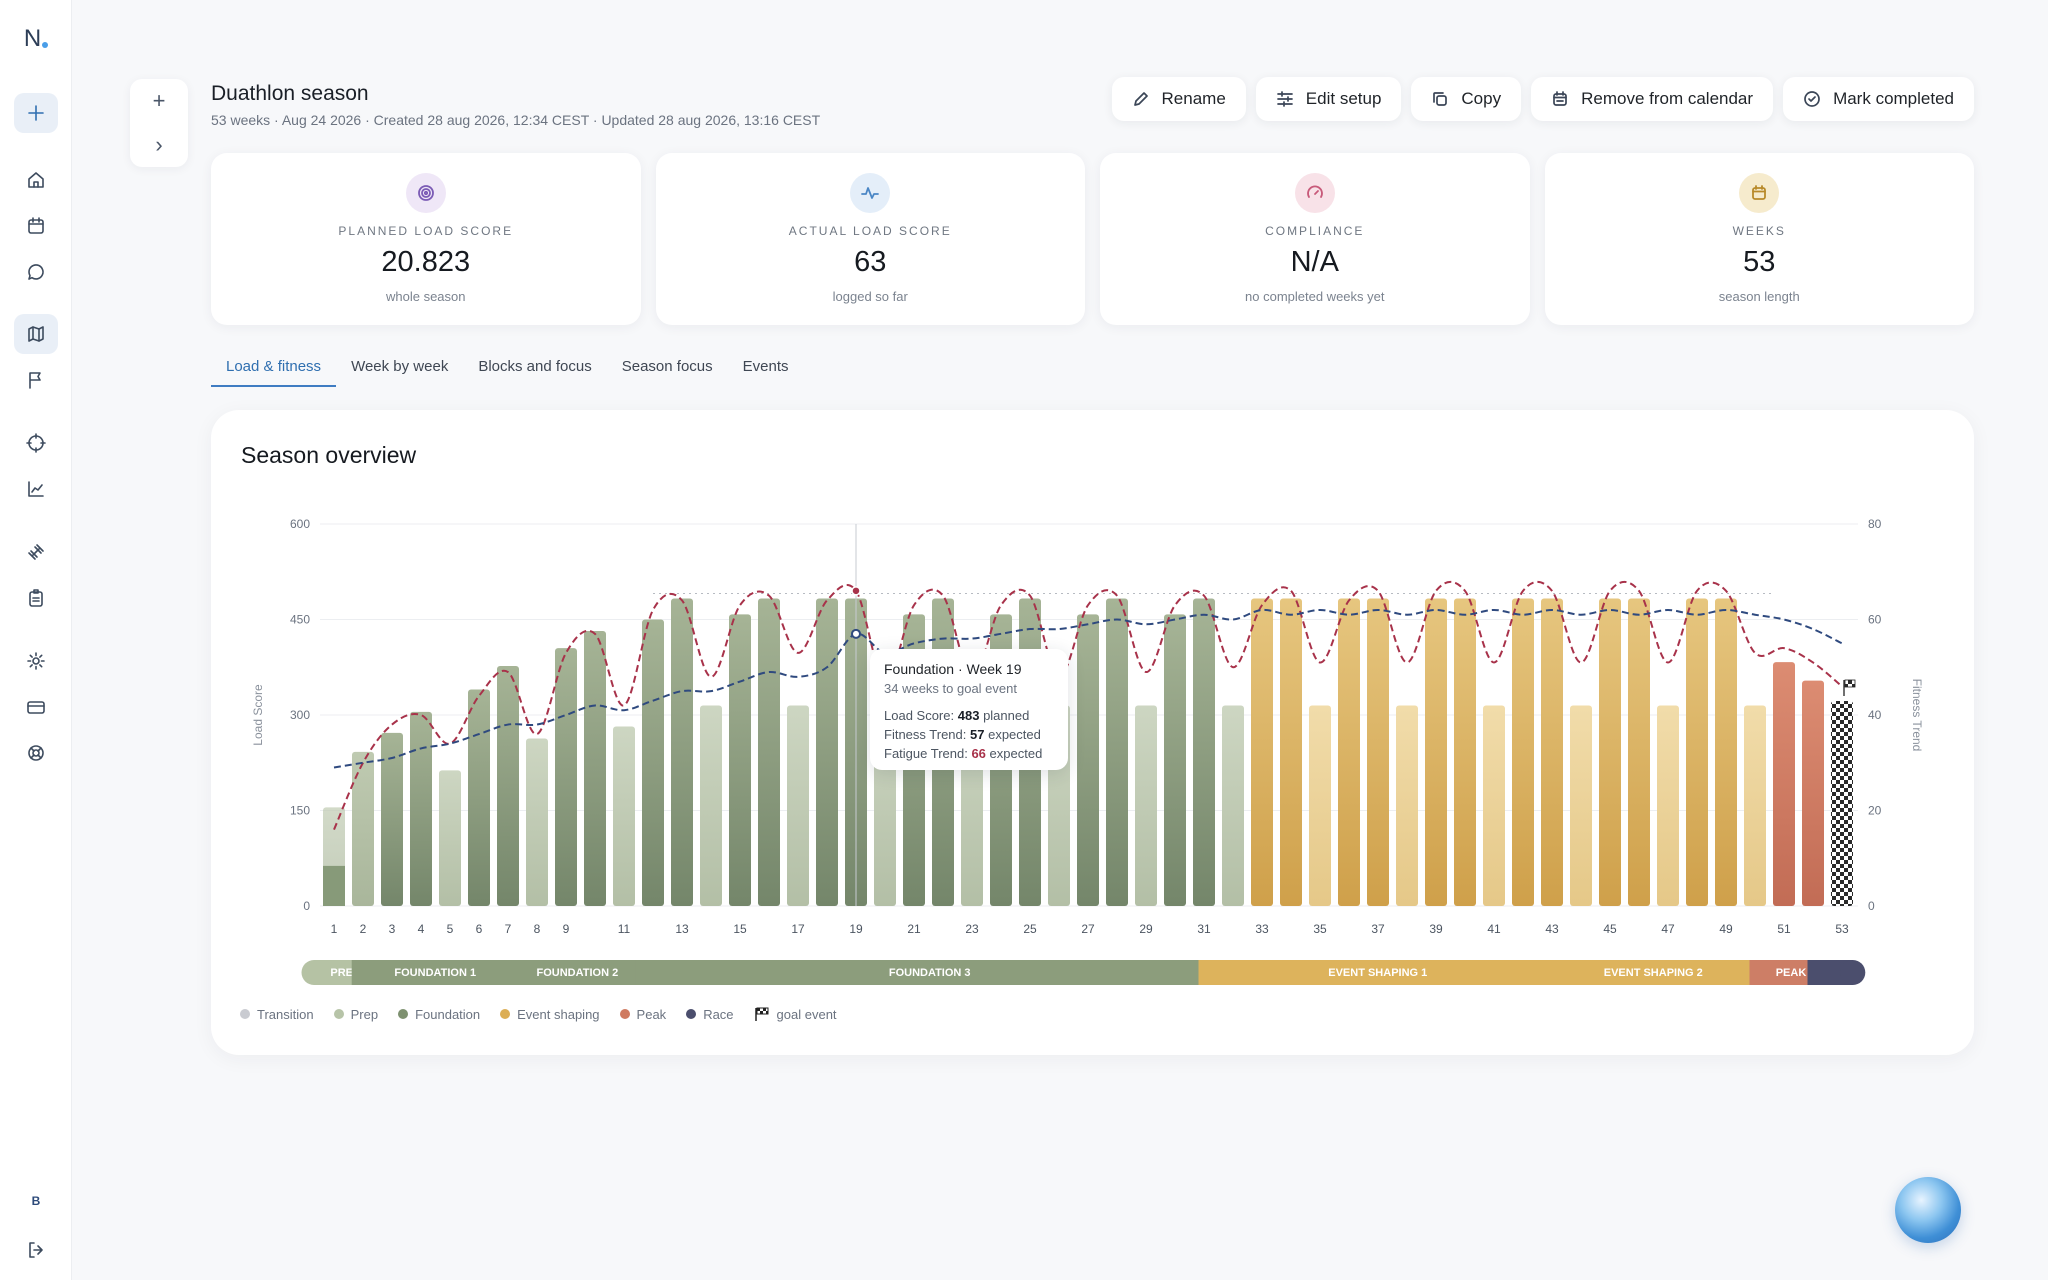 The image size is (2048, 1280). Describe the element at coordinates (1784, 929) in the screenshot. I see `x-tick-label: 51` at that location.